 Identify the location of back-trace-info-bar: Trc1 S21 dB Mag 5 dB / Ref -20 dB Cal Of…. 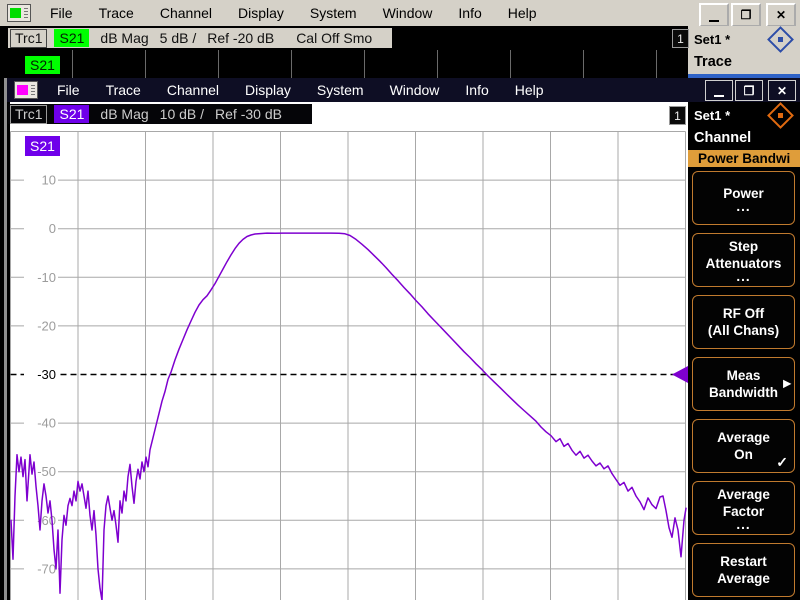
(200, 38).